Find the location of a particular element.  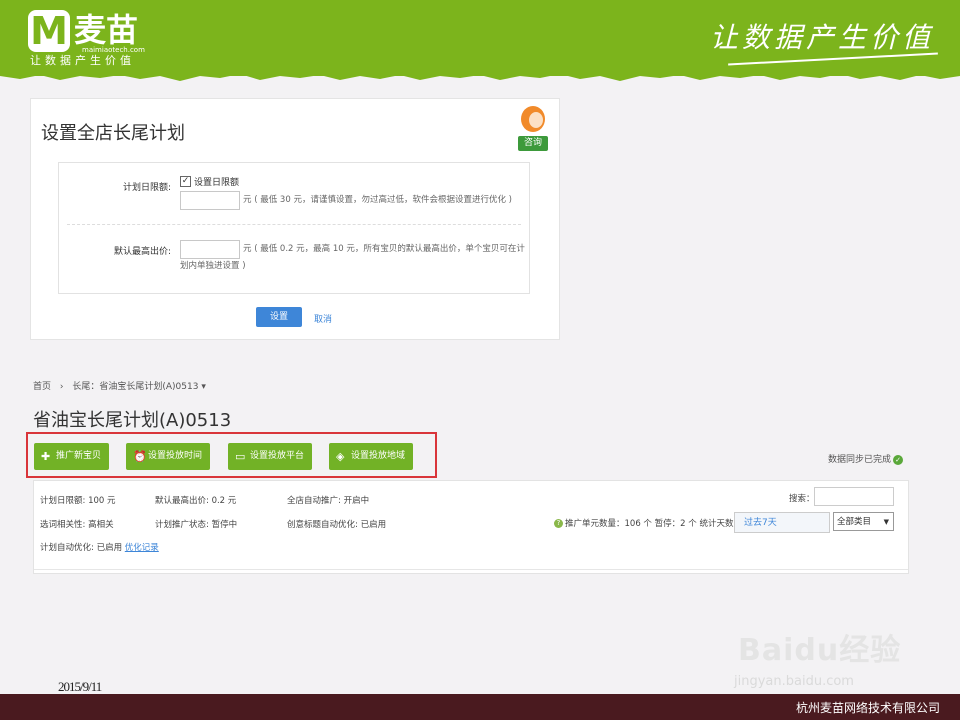

set-region-label: 设置投放地域 is located at coordinates (378, 456).